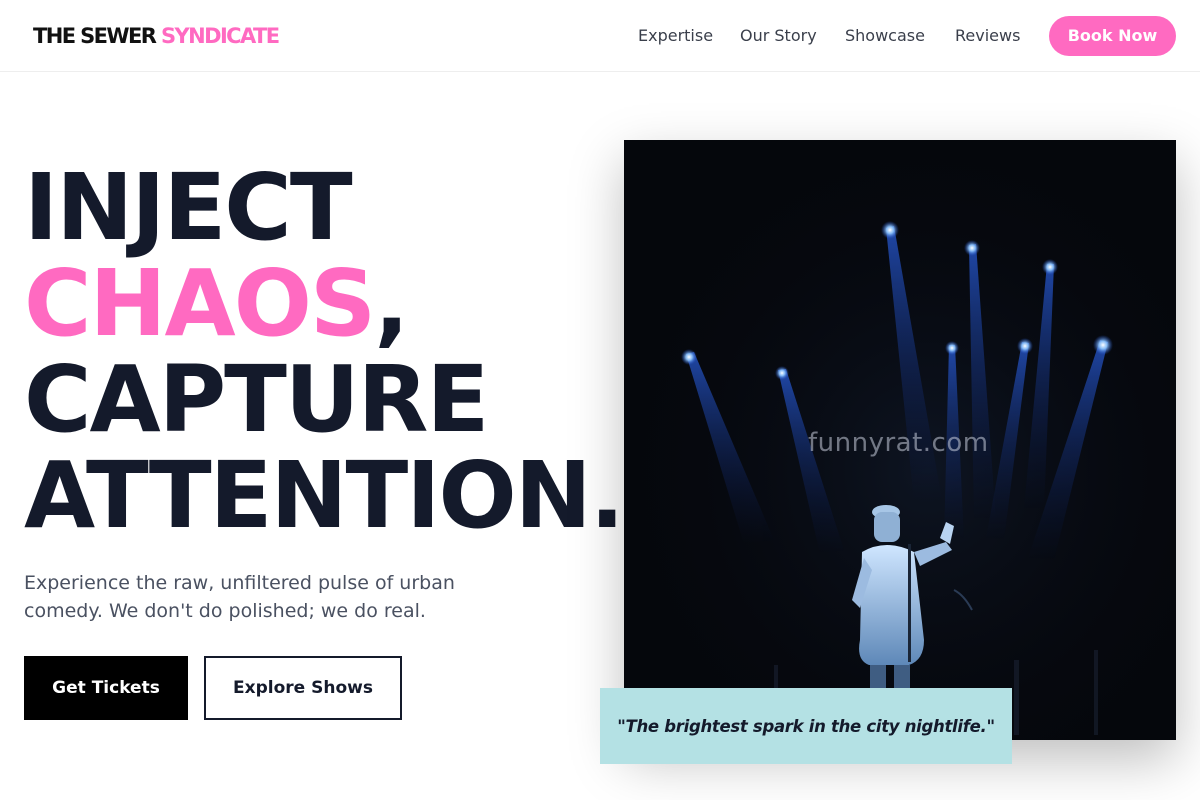 Image resolution: width=1200 pixels, height=800 pixels. What do you see at coordinates (1112, 36) in the screenshot?
I see `book-now-button: Book Now` at bounding box center [1112, 36].